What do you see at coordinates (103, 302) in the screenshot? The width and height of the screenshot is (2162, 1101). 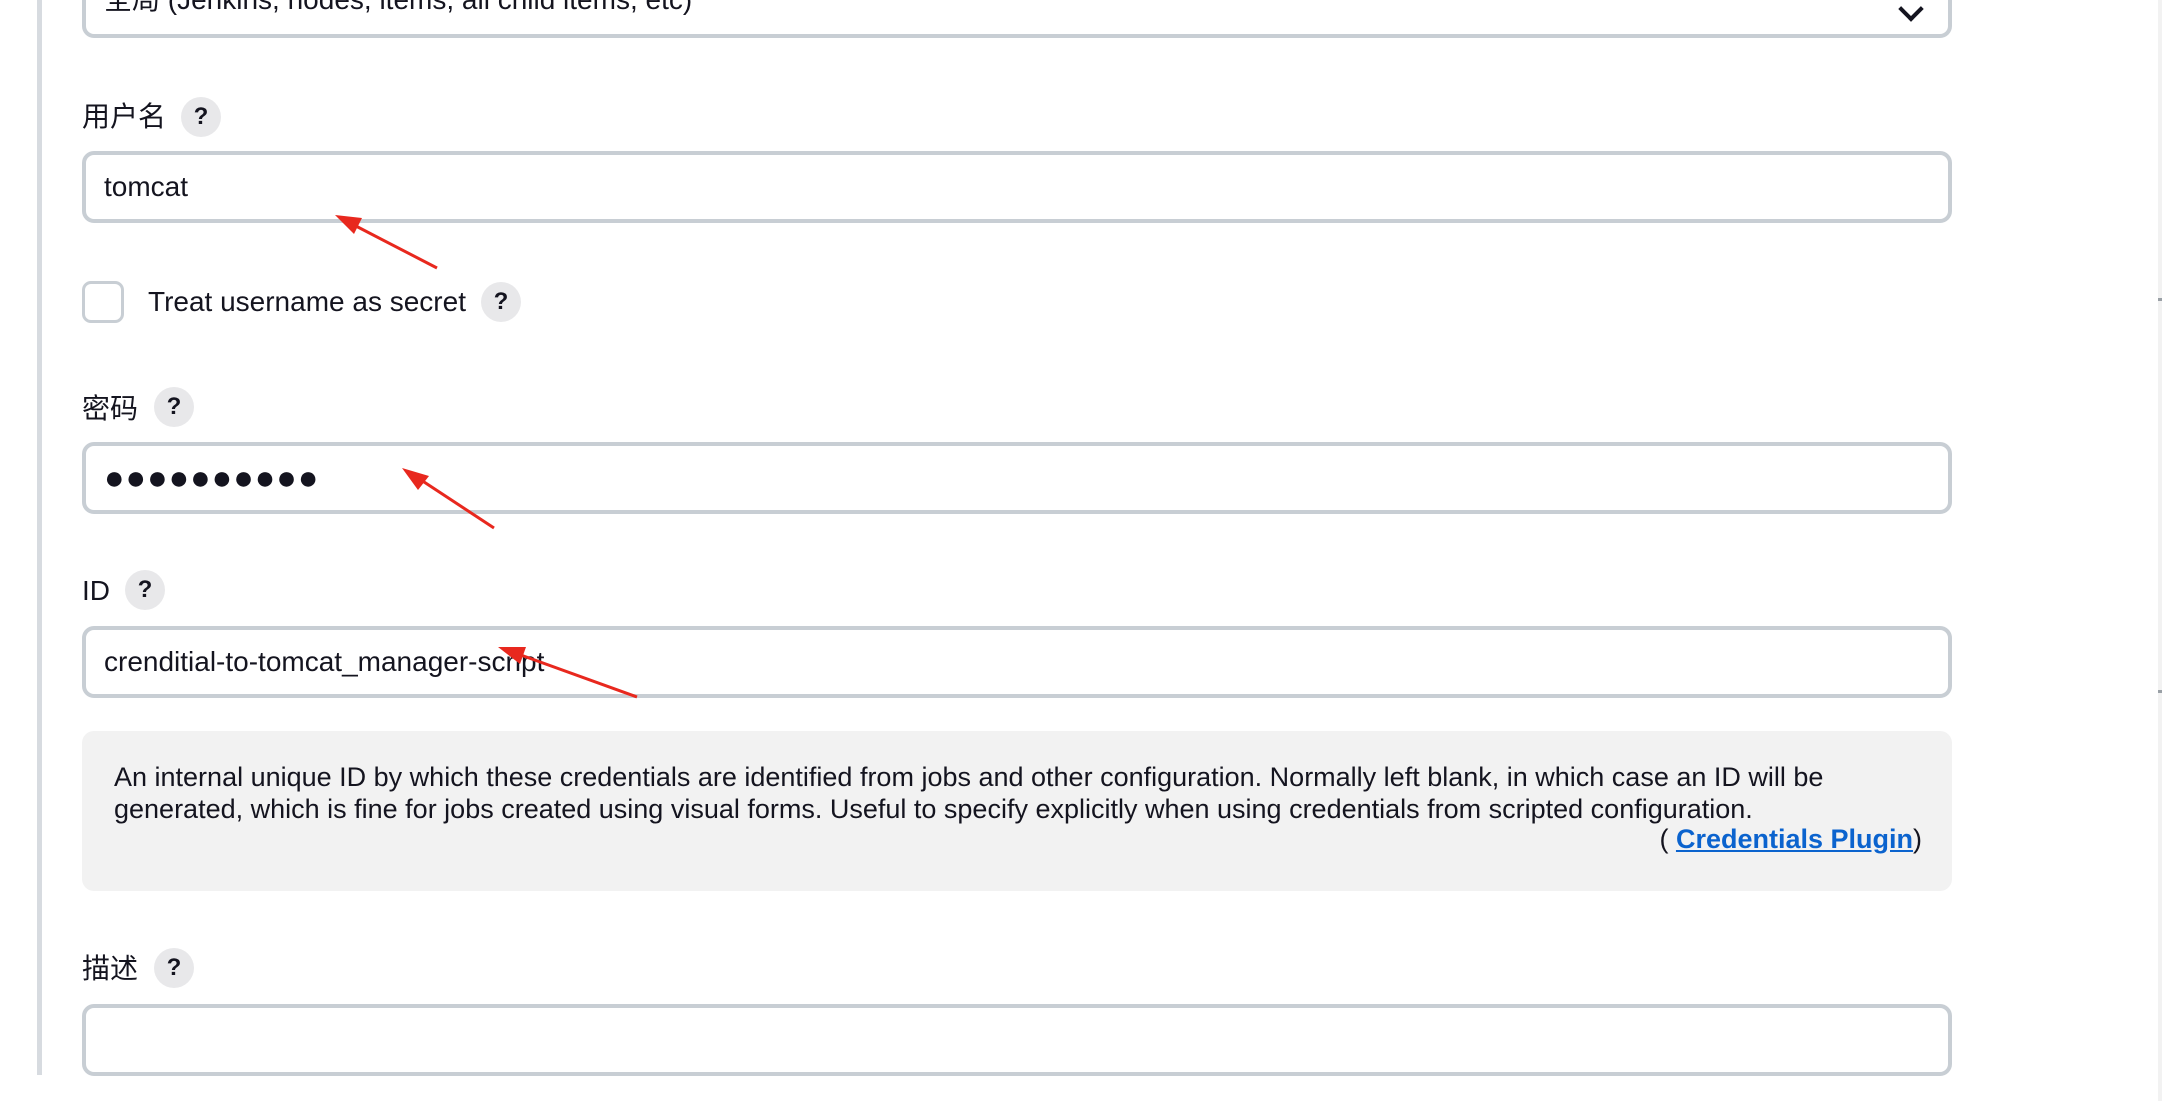 I see `treat-username-secret-checkbox` at bounding box center [103, 302].